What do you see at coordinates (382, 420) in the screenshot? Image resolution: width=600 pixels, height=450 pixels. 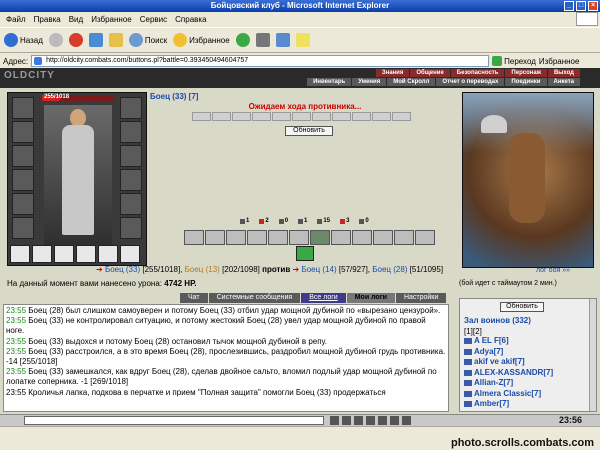 I see `translit-icon` at bounding box center [382, 420].